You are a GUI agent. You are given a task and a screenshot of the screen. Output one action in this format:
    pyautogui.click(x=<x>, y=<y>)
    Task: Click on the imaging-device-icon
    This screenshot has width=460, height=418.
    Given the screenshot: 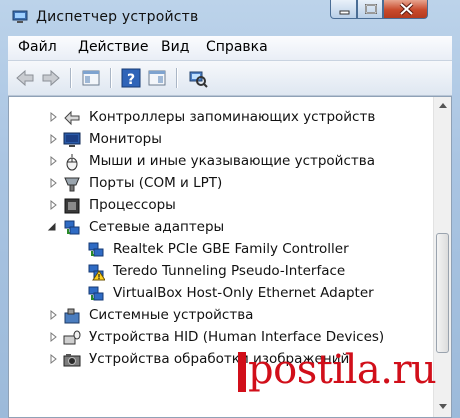 What is the action you would take?
    pyautogui.click(x=72, y=360)
    